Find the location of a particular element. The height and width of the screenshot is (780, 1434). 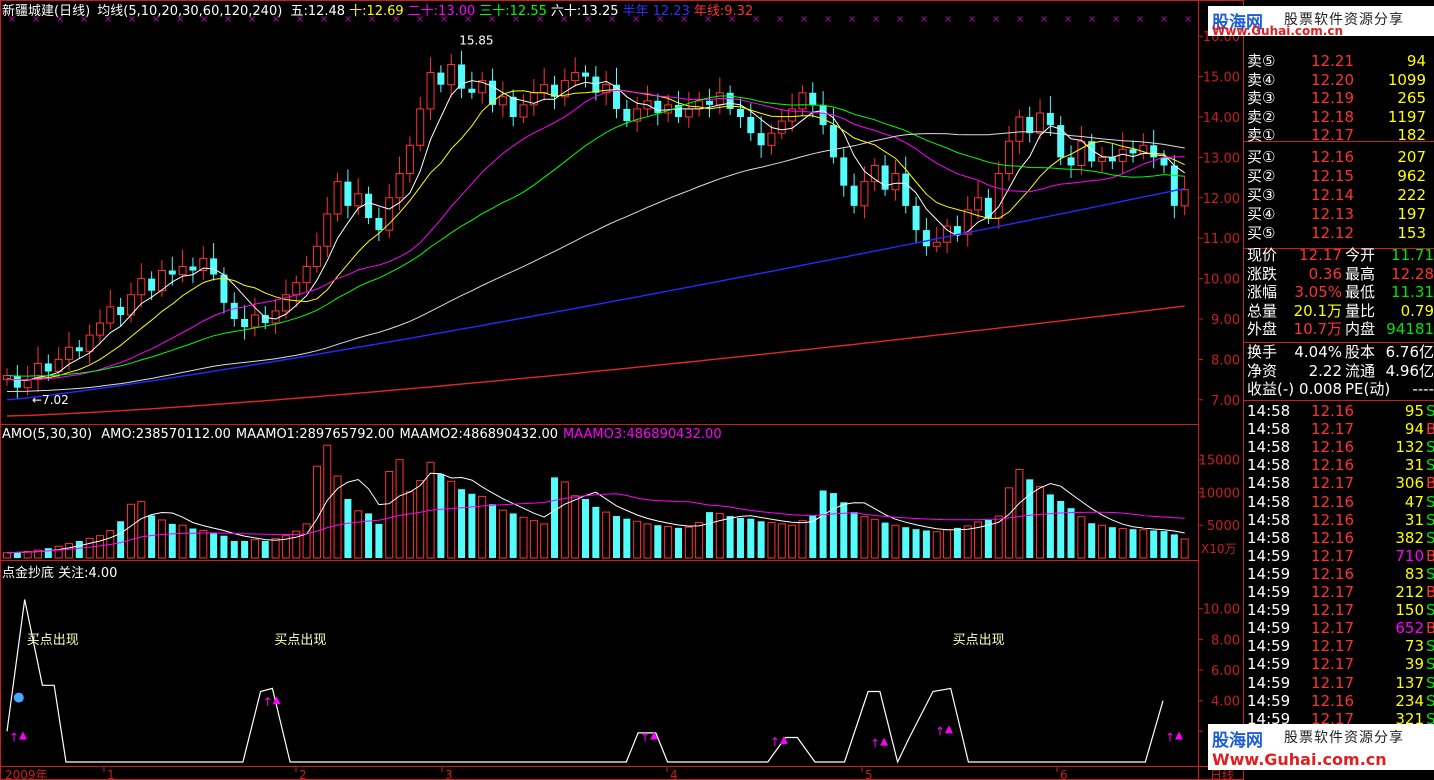

sell-row: 卖③ 12.19 265 is located at coordinates (1339, 98).